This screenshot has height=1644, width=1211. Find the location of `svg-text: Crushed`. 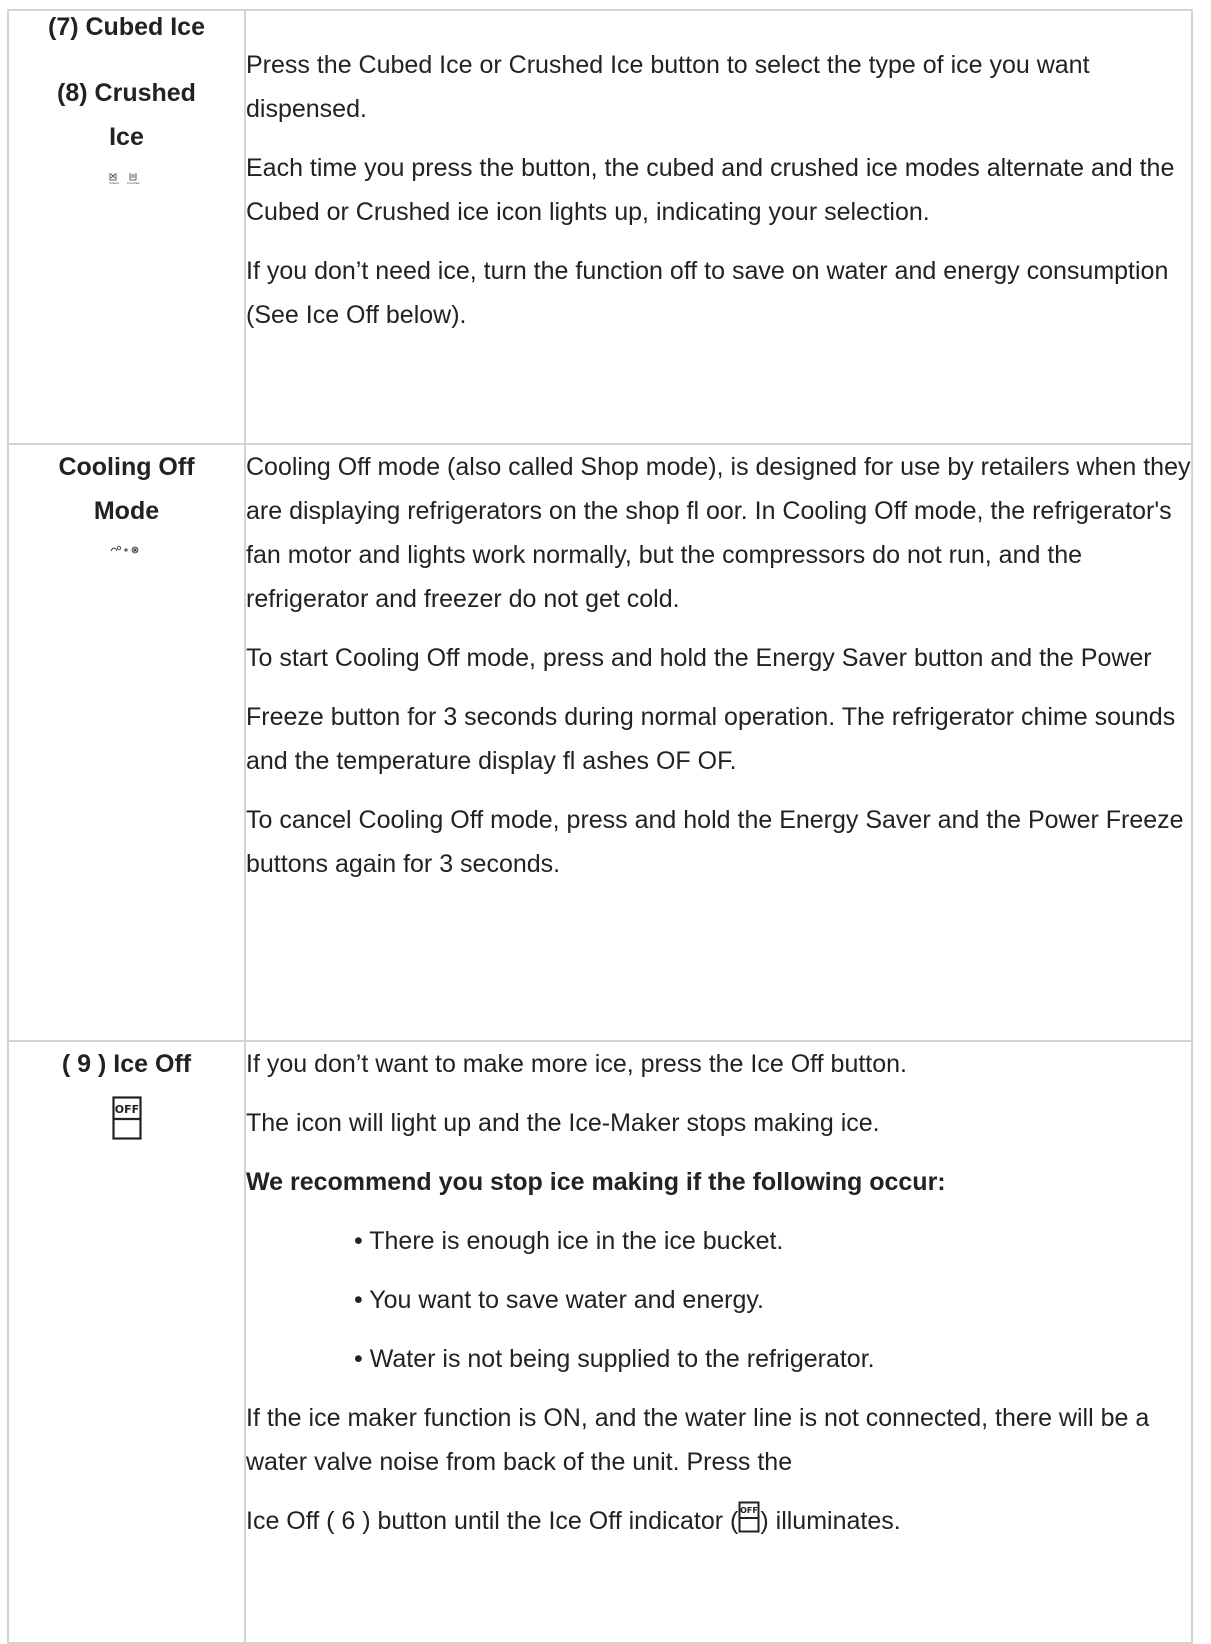

svg-text: Crushed is located at coordinates (133, 183).